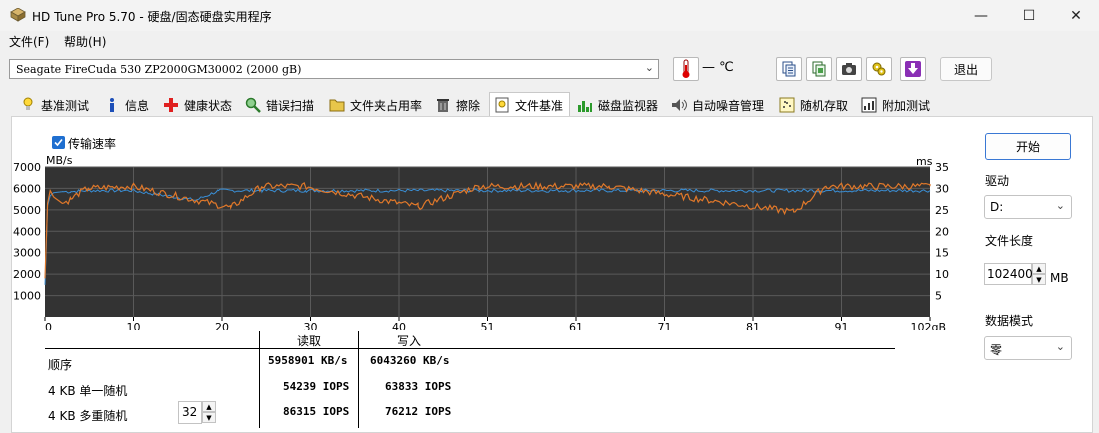  I want to click on x-tick-label: 81, so click(753, 325).